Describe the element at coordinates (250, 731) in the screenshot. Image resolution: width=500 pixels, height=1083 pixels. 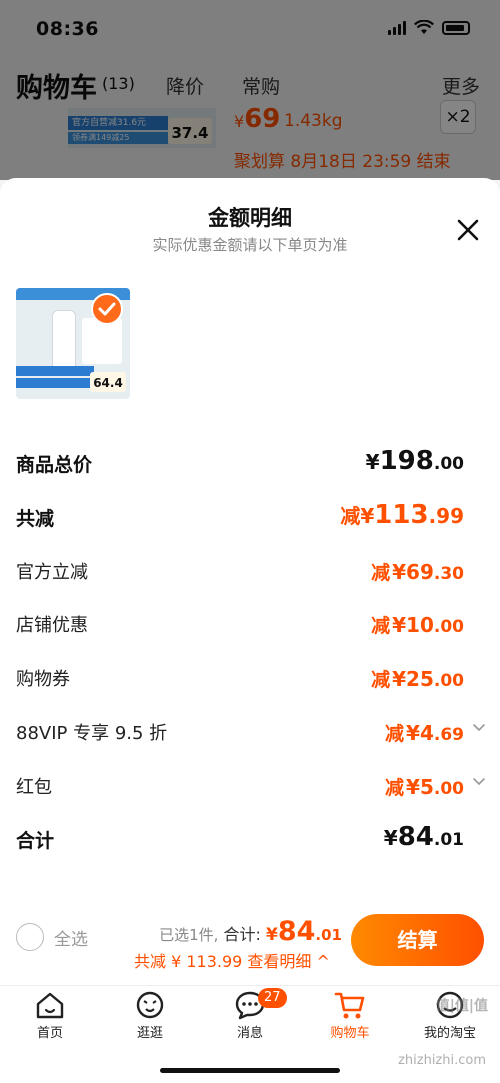
I see `row-88vip-discount: 88VIP 专享 9.5 折 减 ¥4.69` at that location.